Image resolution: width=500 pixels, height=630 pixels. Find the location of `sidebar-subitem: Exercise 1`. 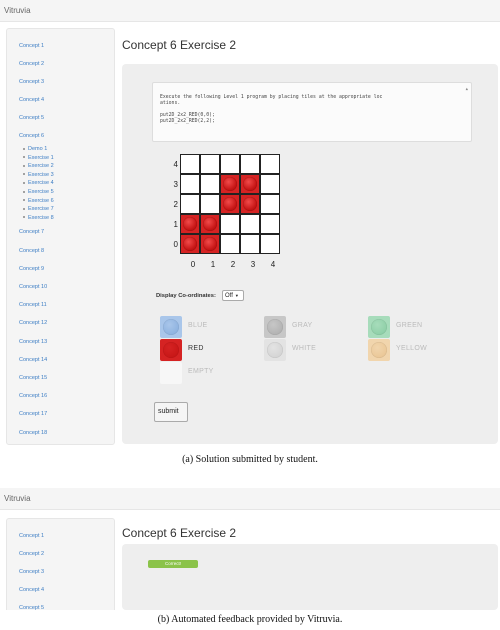

sidebar-subitem: Exercise 1 is located at coordinates (38, 158).